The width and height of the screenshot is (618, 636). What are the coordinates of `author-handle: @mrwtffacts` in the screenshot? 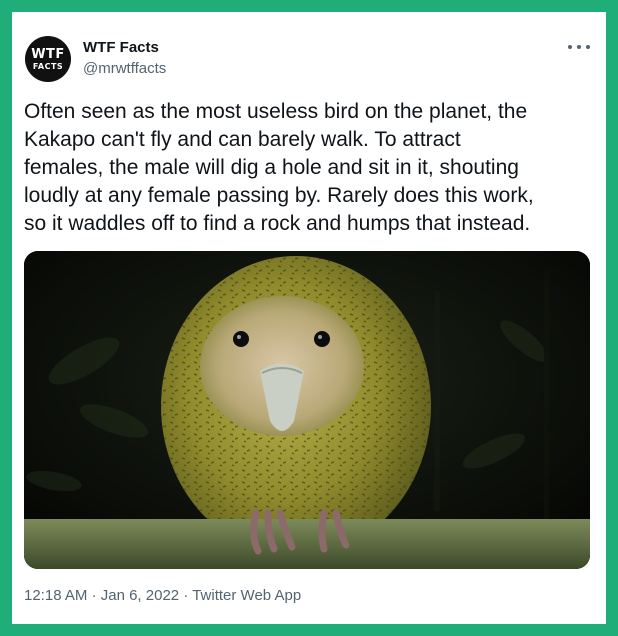 It's located at (124, 68).